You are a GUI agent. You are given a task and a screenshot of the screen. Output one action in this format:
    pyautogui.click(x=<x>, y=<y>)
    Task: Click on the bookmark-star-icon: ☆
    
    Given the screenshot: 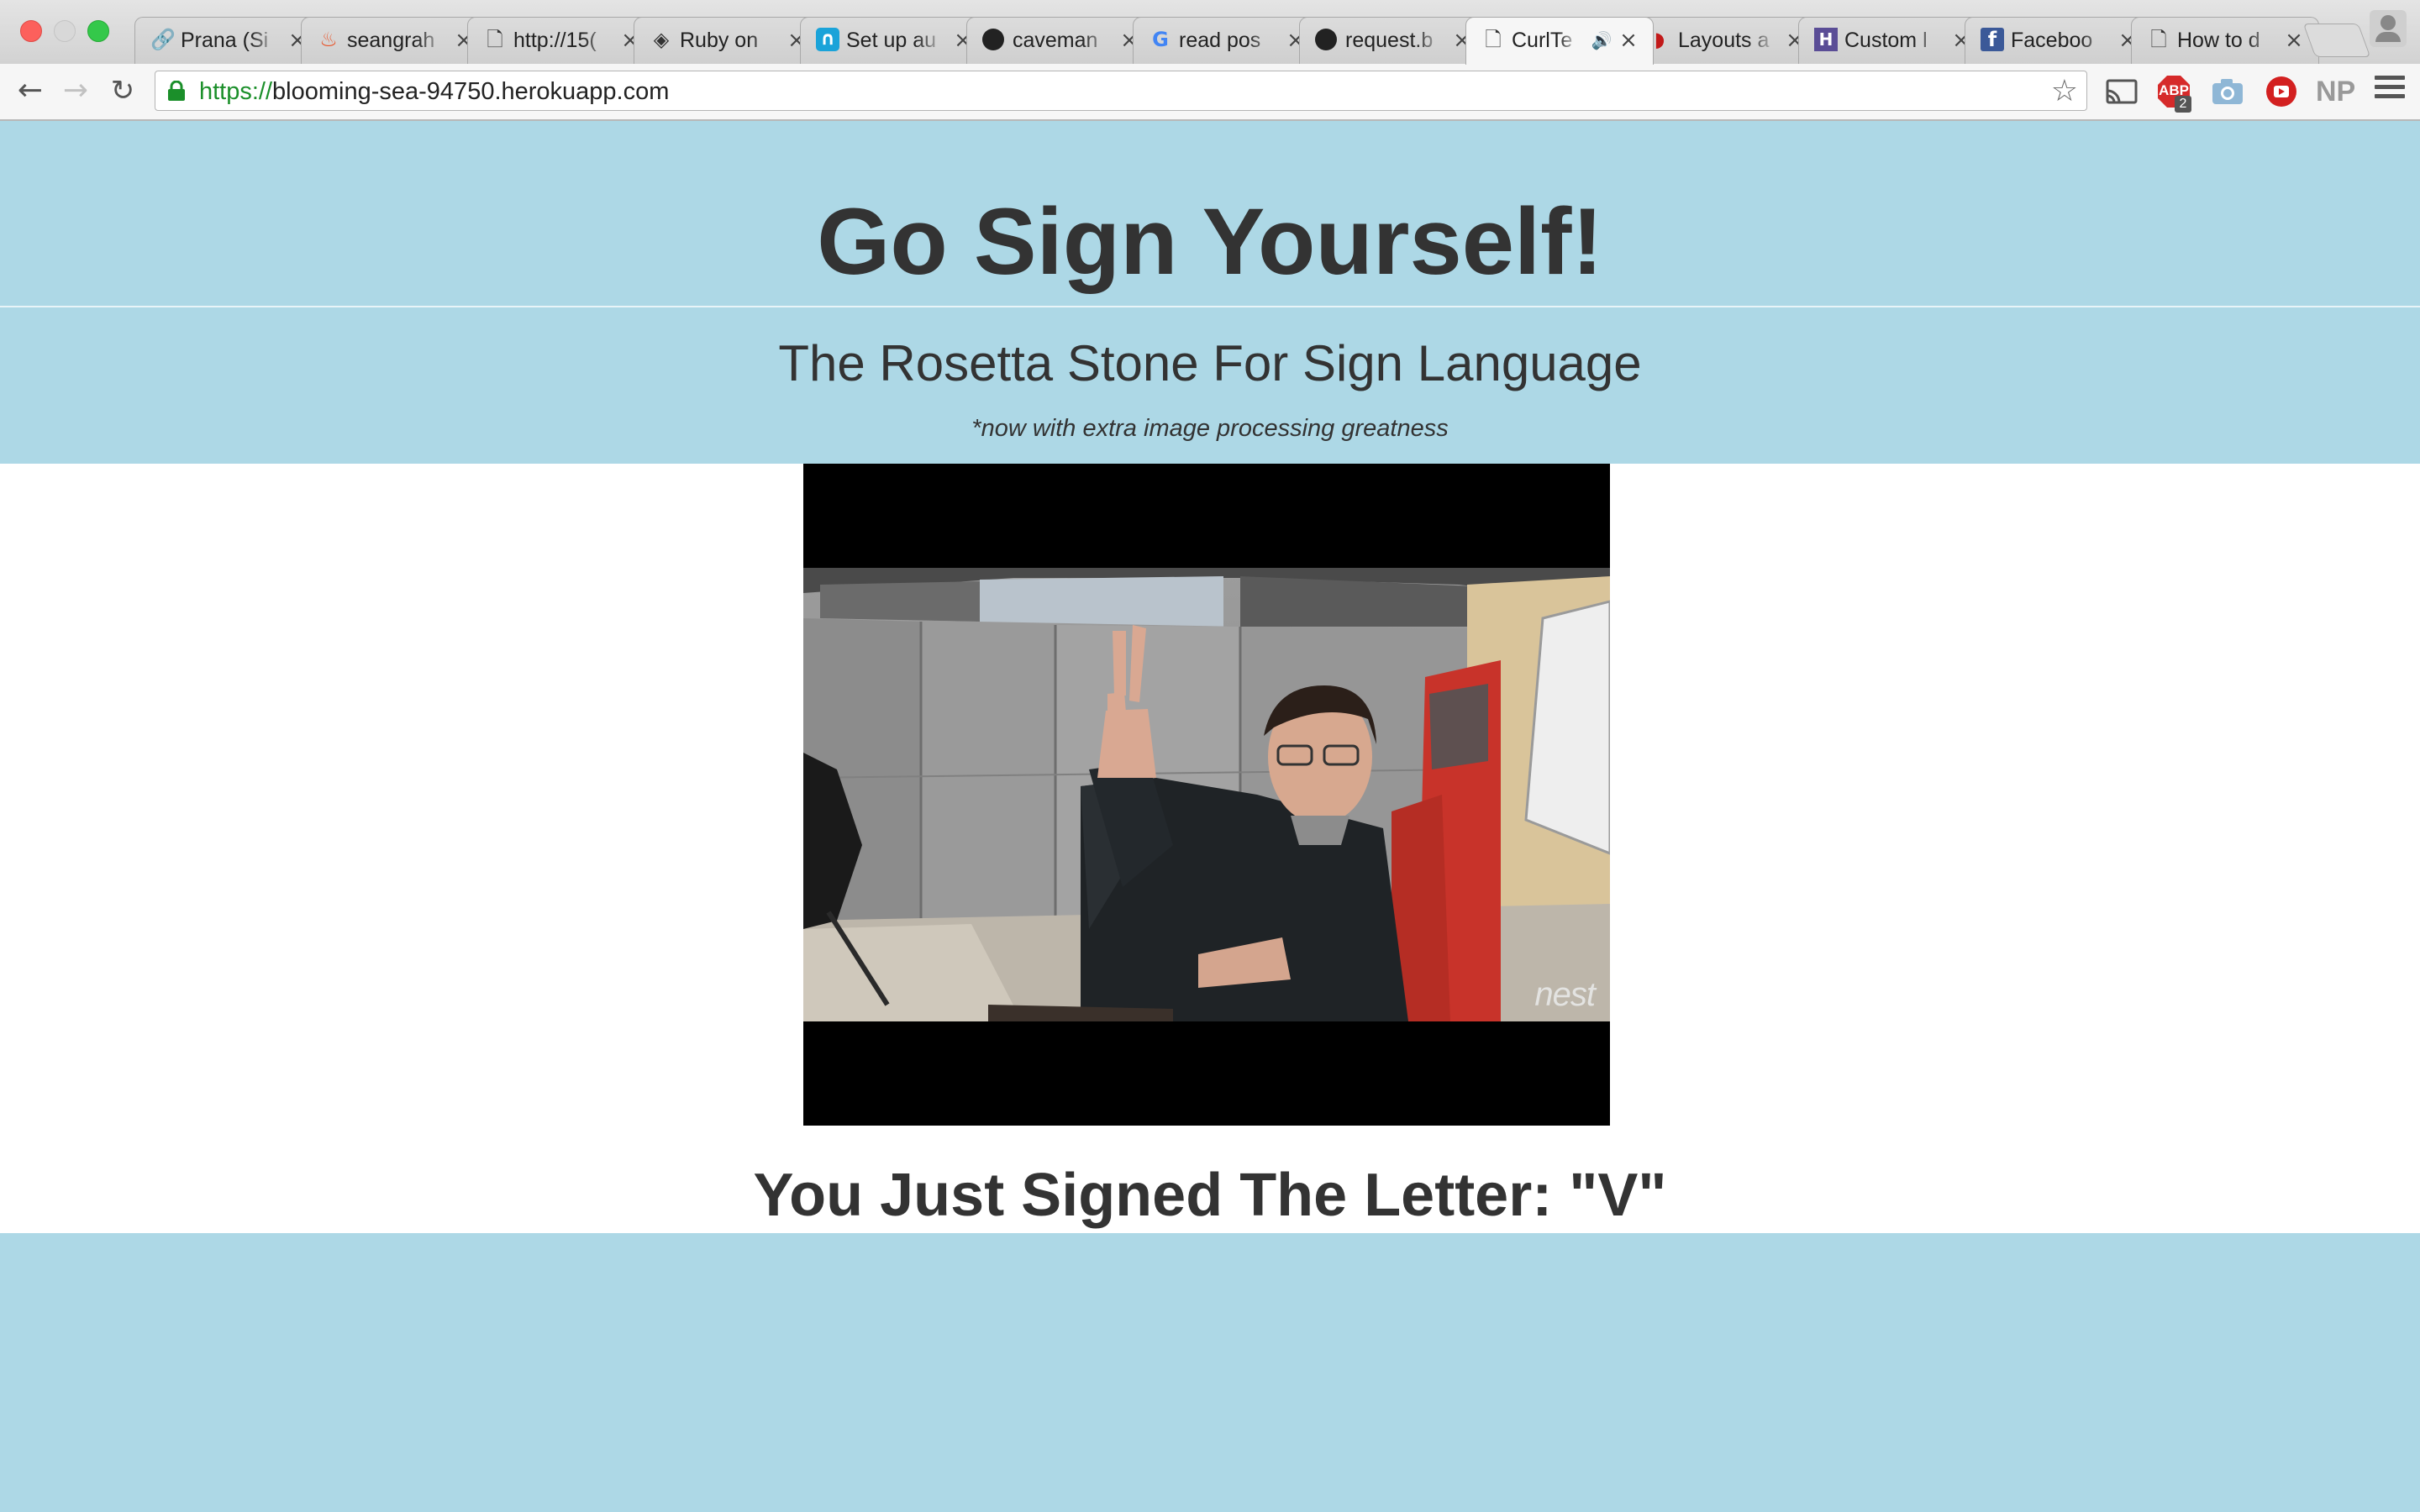 What is the action you would take?
    pyautogui.click(x=2064, y=91)
    